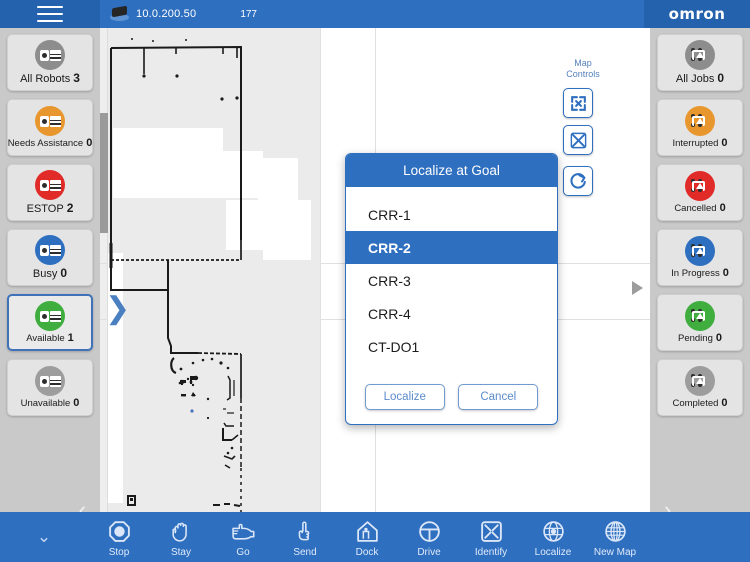  What do you see at coordinates (429, 537) in the screenshot?
I see `toolbar-button-drive: Drive` at bounding box center [429, 537].